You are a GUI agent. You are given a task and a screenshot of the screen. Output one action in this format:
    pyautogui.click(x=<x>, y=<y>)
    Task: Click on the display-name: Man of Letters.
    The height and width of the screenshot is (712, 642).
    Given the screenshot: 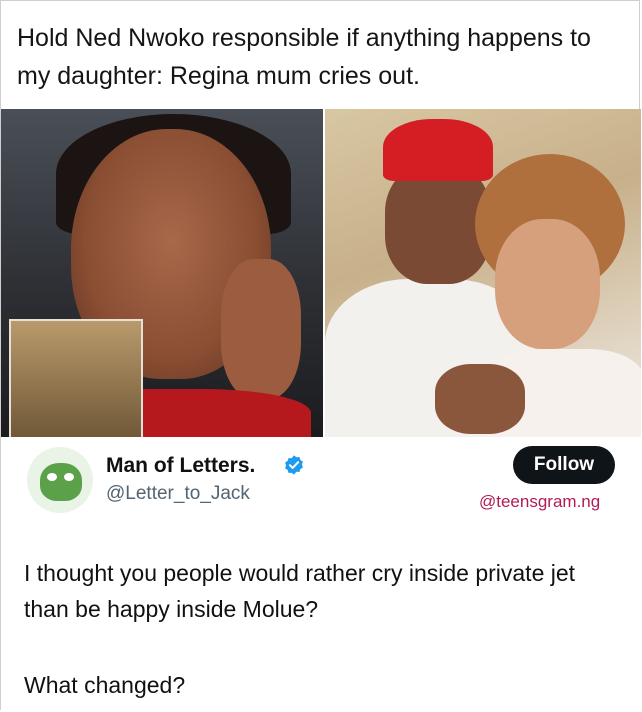 What is the action you would take?
    pyautogui.click(x=180, y=466)
    